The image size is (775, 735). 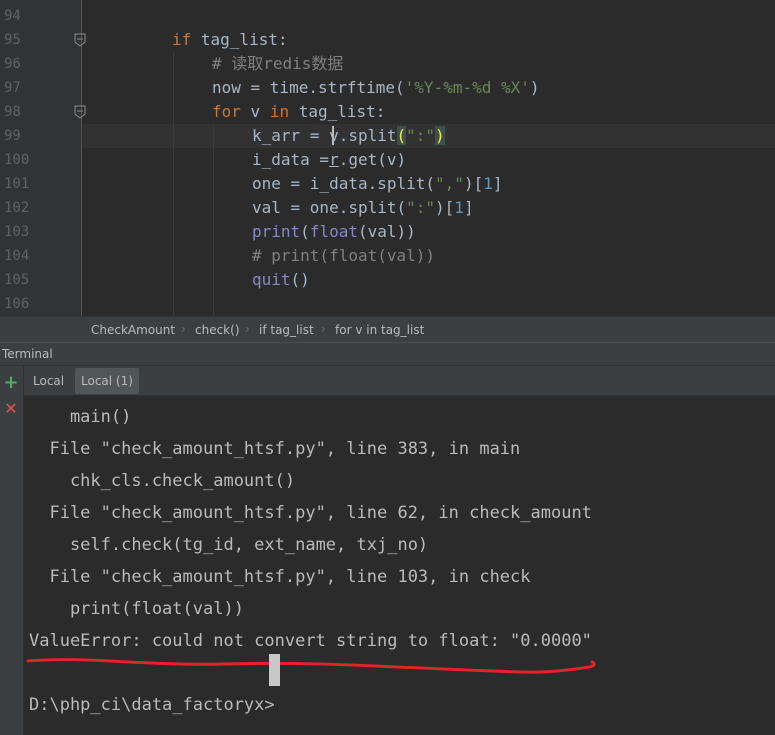 What do you see at coordinates (17, 184) in the screenshot?
I see `line-number: 101` at bounding box center [17, 184].